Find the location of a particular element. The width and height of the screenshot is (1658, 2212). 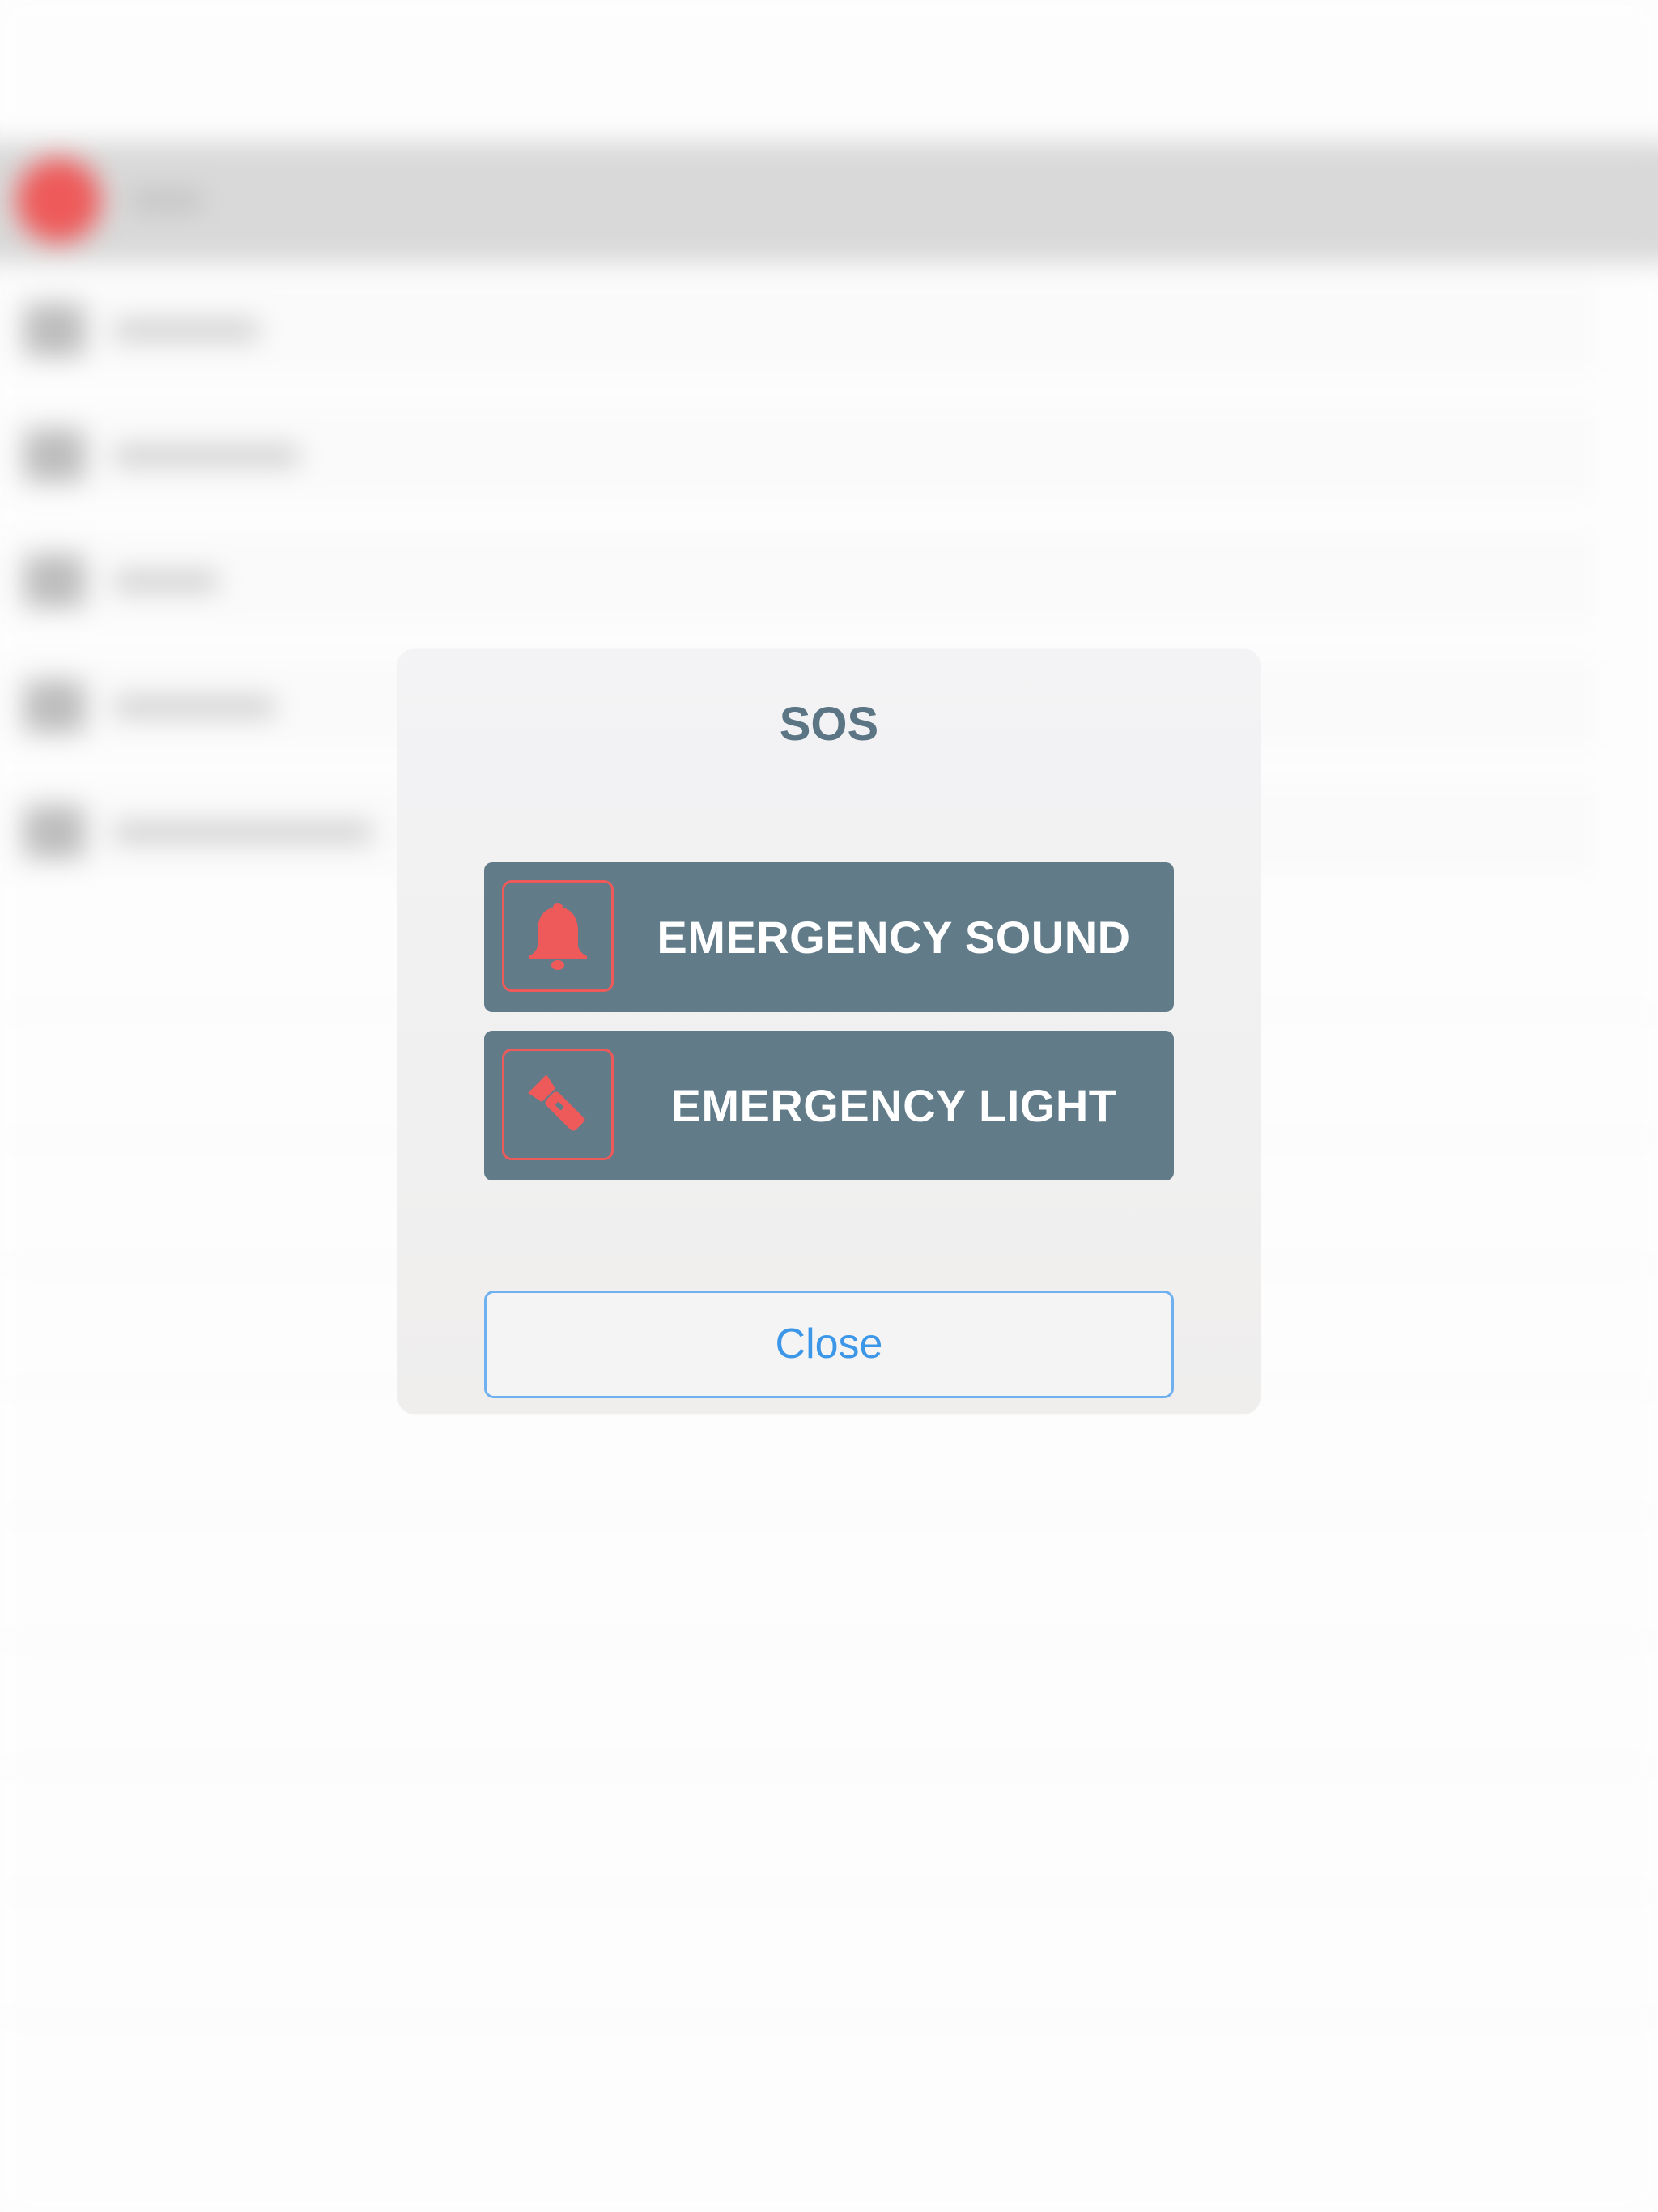

background-header-bar is located at coordinates (829, 203).